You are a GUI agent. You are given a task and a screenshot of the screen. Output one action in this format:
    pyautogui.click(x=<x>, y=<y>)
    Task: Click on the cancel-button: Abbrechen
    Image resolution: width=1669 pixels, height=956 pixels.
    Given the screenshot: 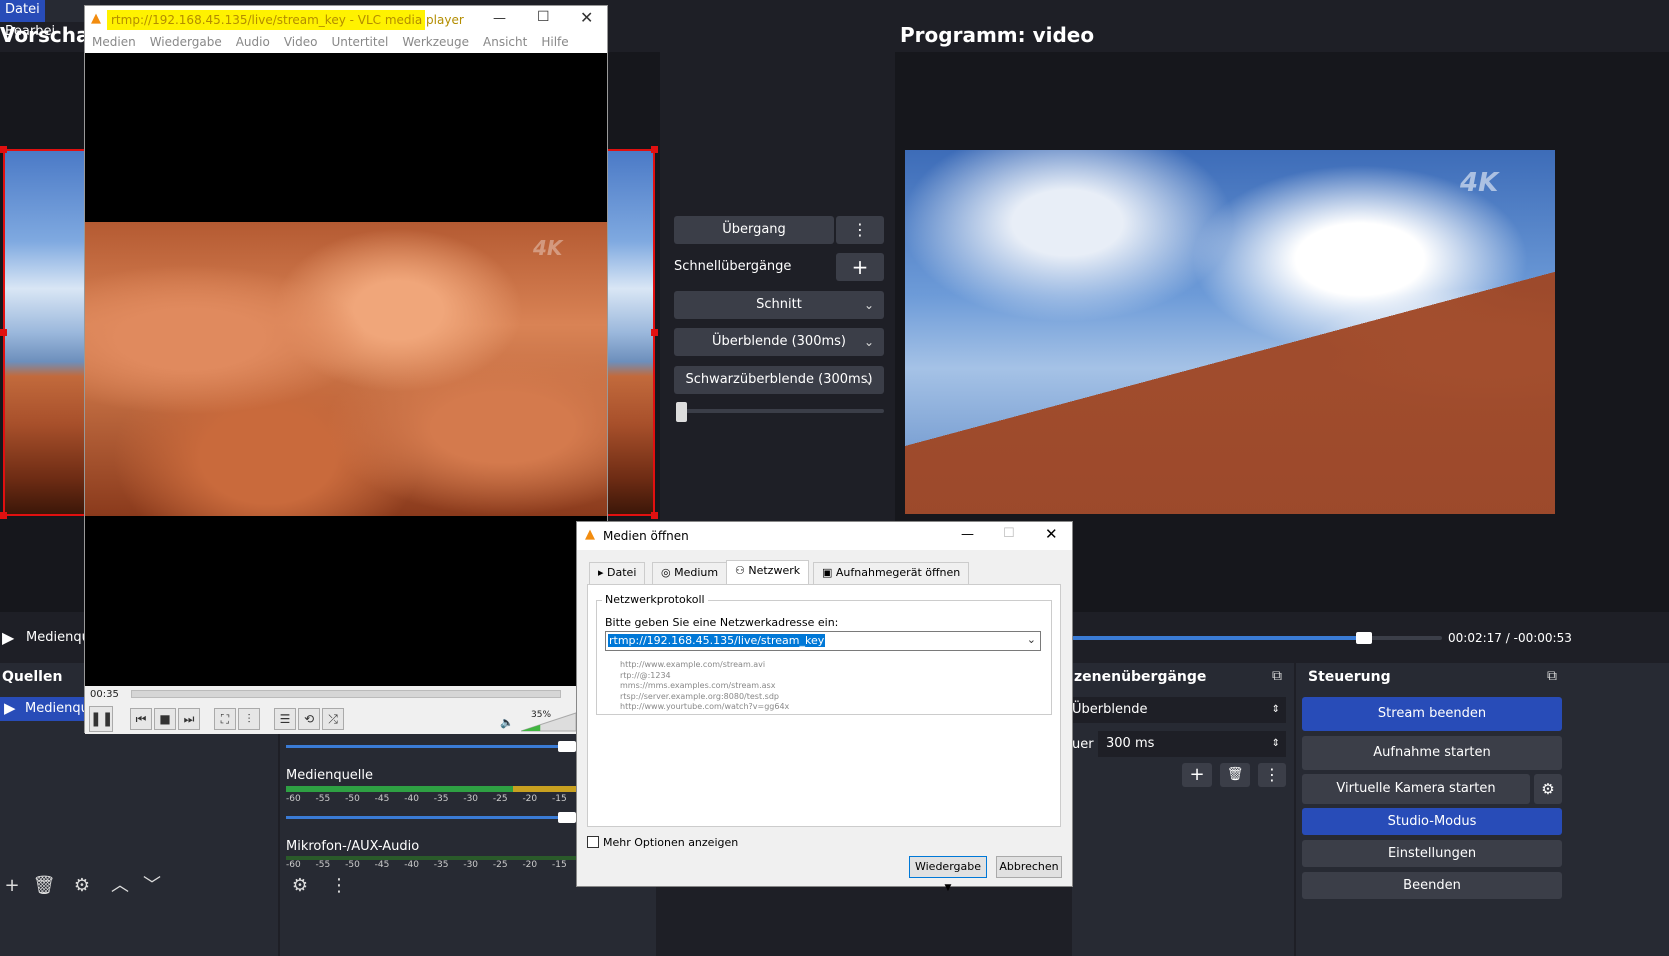 What is the action you would take?
    pyautogui.click(x=1029, y=867)
    